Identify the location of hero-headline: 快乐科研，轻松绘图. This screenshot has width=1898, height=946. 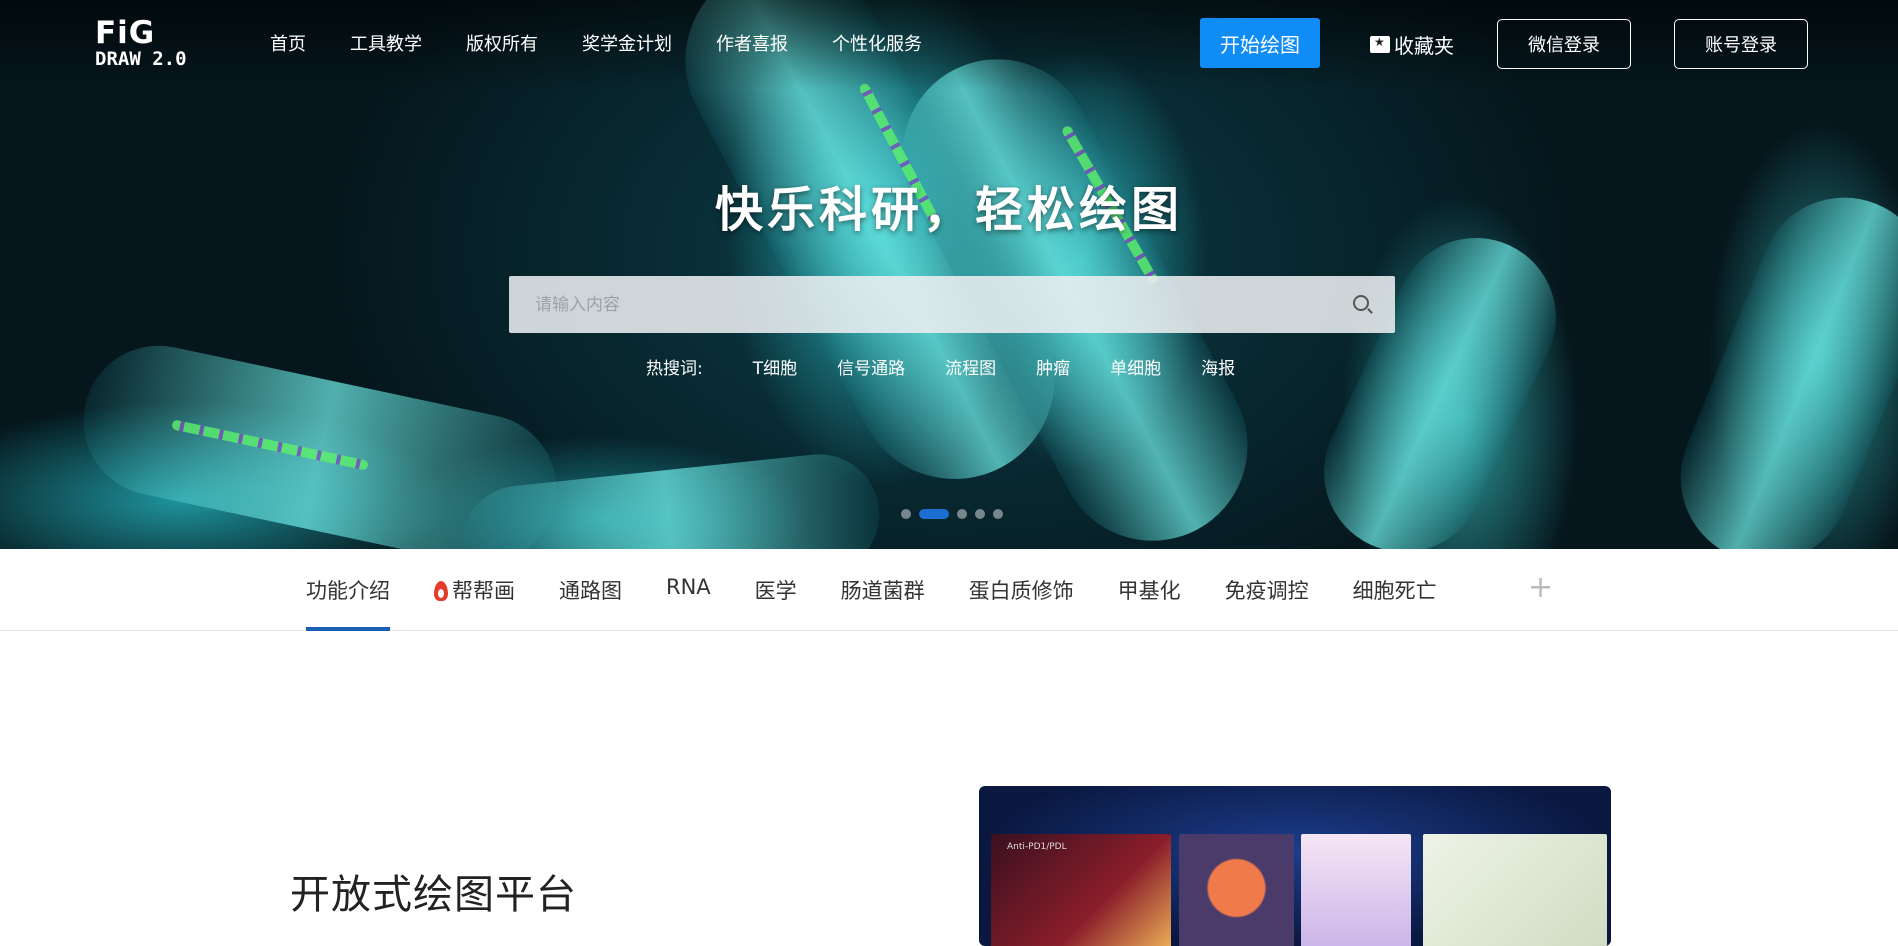
(948, 210).